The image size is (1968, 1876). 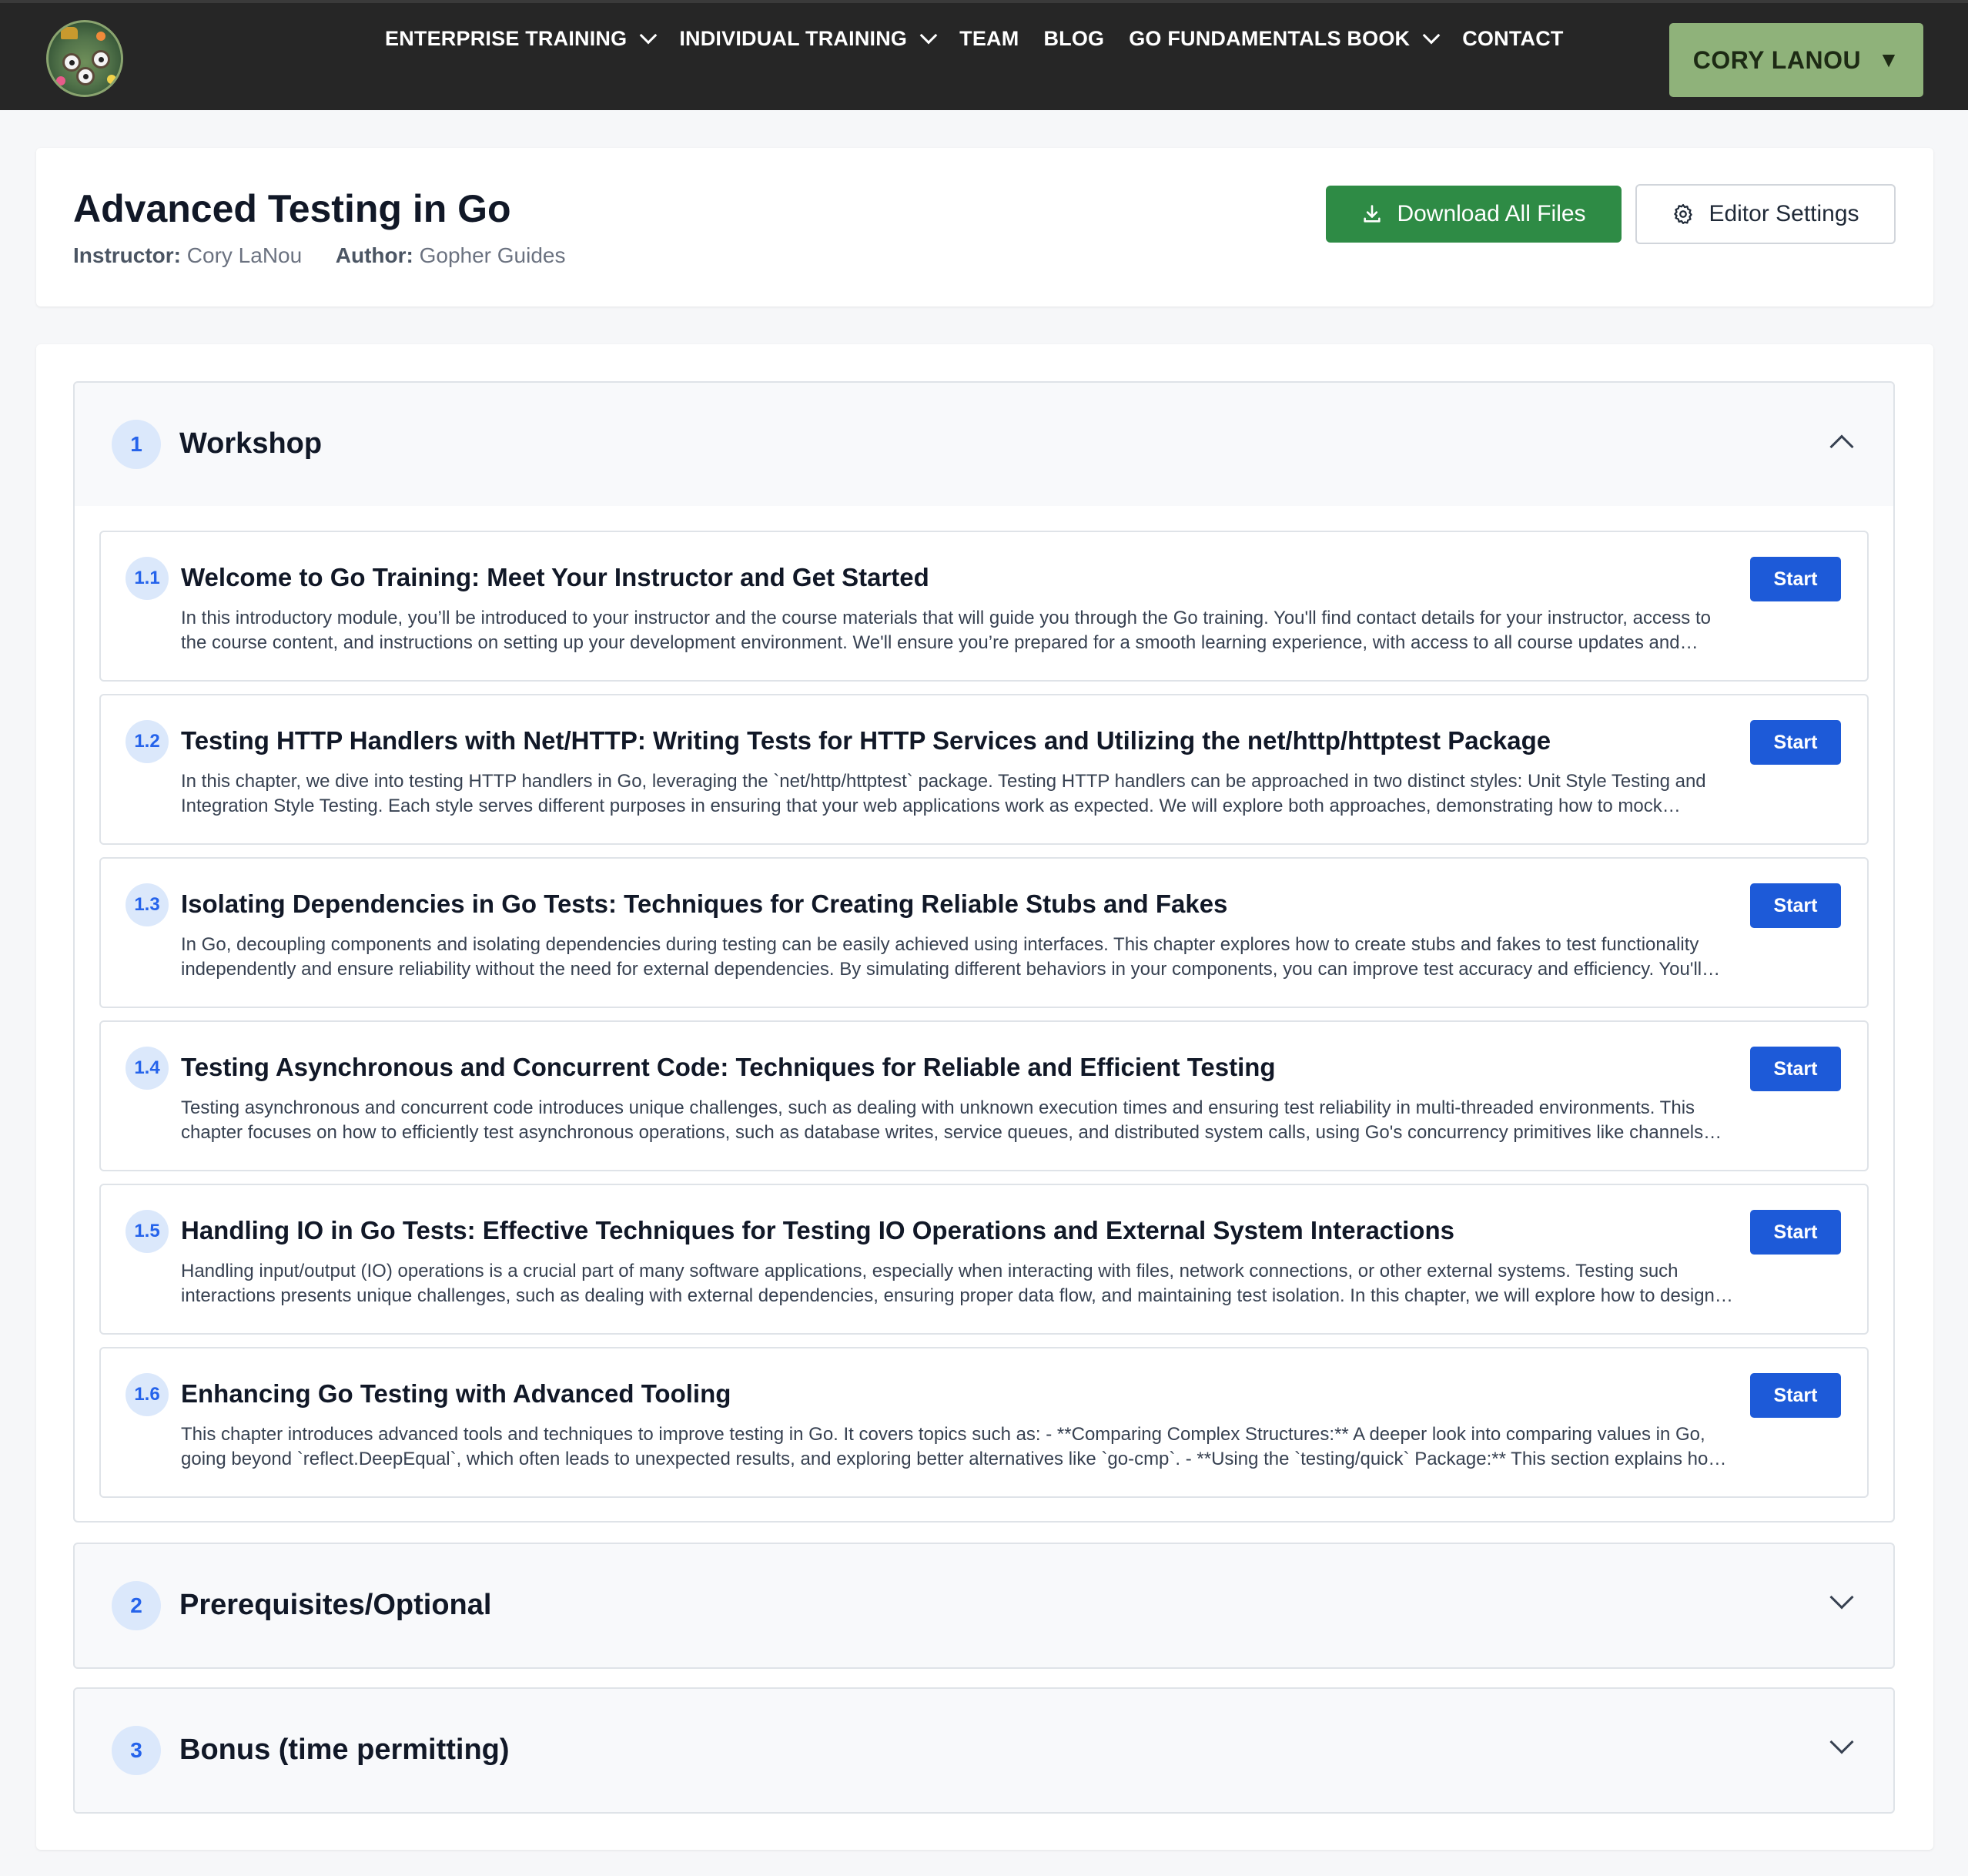 I want to click on instructor-name: Cory LaNou, so click(x=244, y=255).